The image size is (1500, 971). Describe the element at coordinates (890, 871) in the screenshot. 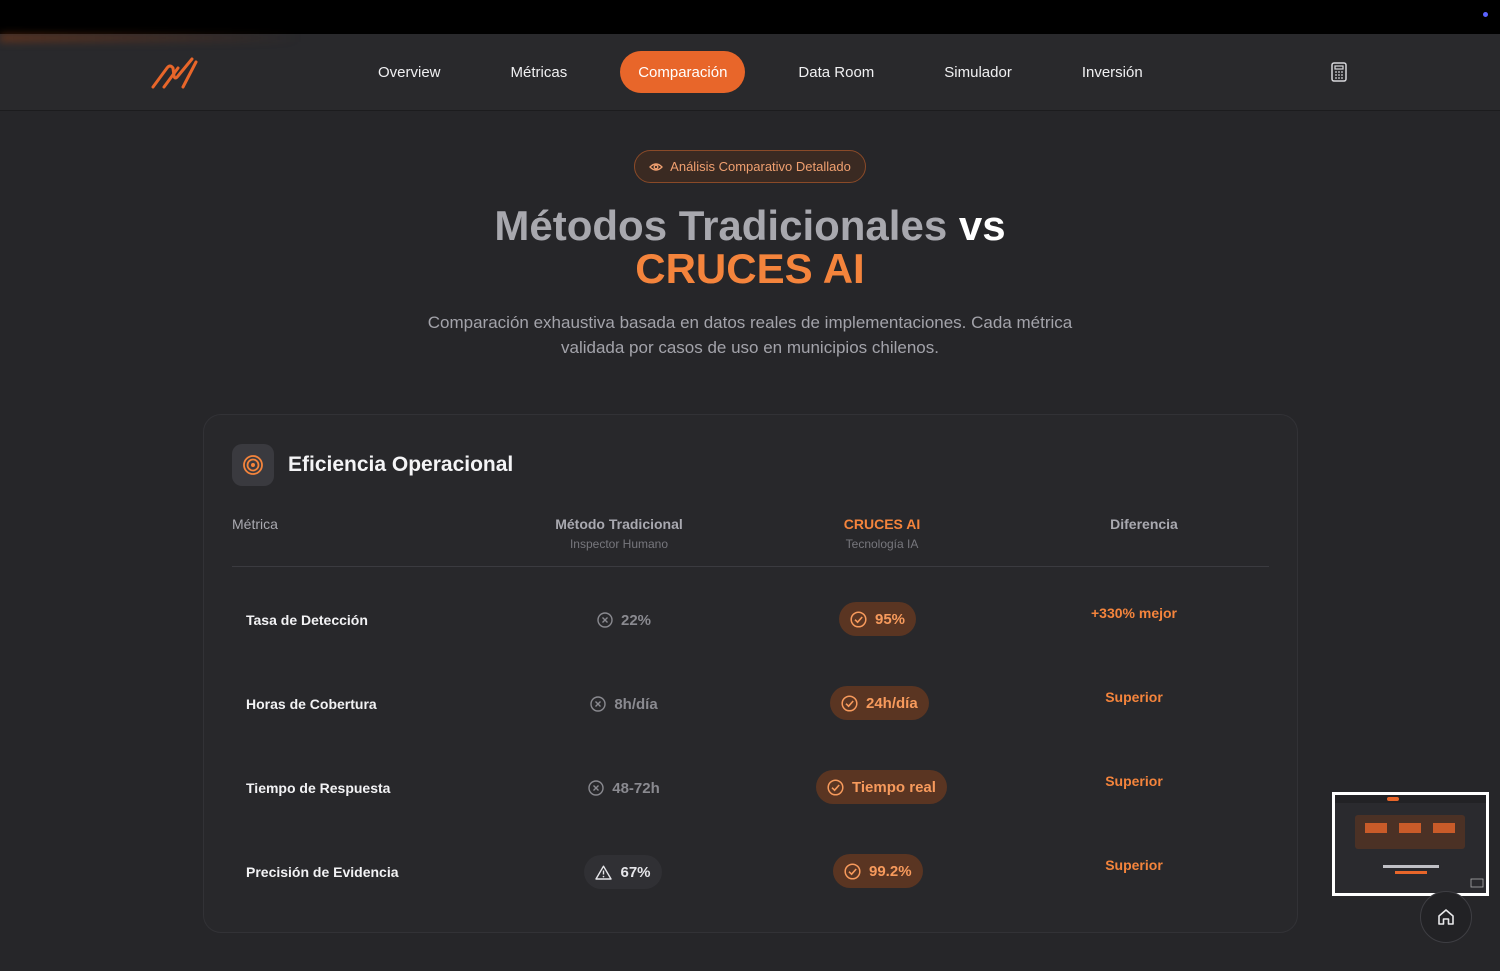

I see `cruces-value: 99.2%` at that location.